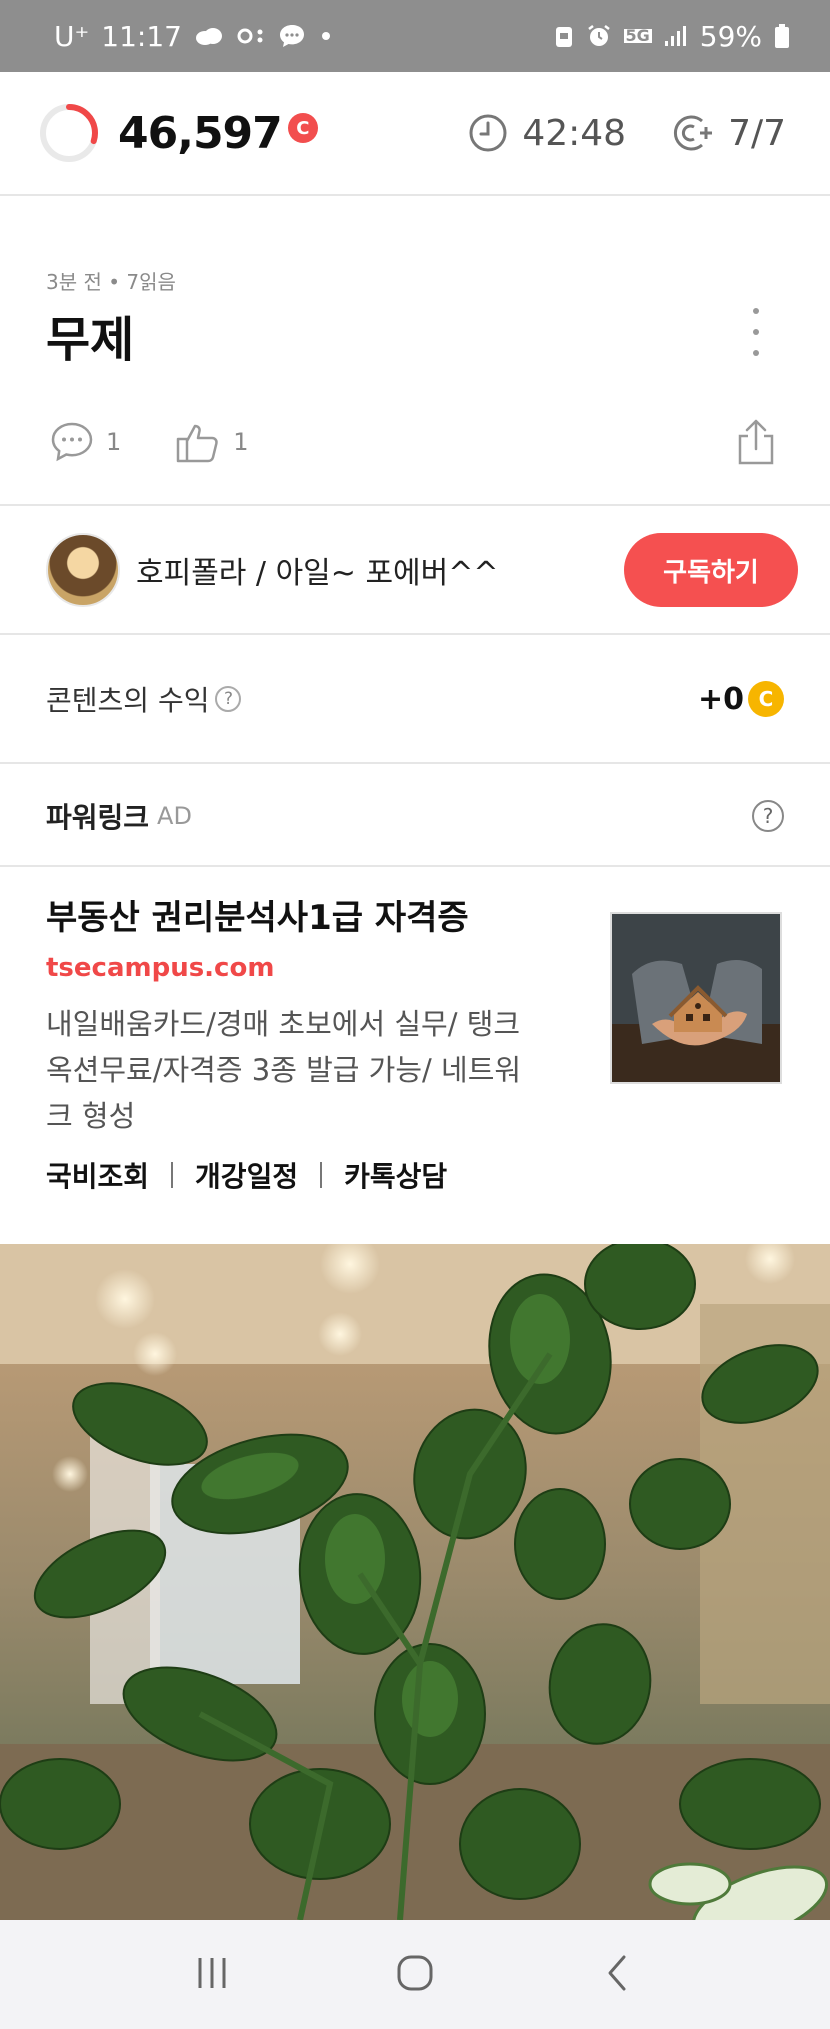  Describe the element at coordinates (395, 1175) in the screenshot. I see `ad-link: 카톡상담` at that location.